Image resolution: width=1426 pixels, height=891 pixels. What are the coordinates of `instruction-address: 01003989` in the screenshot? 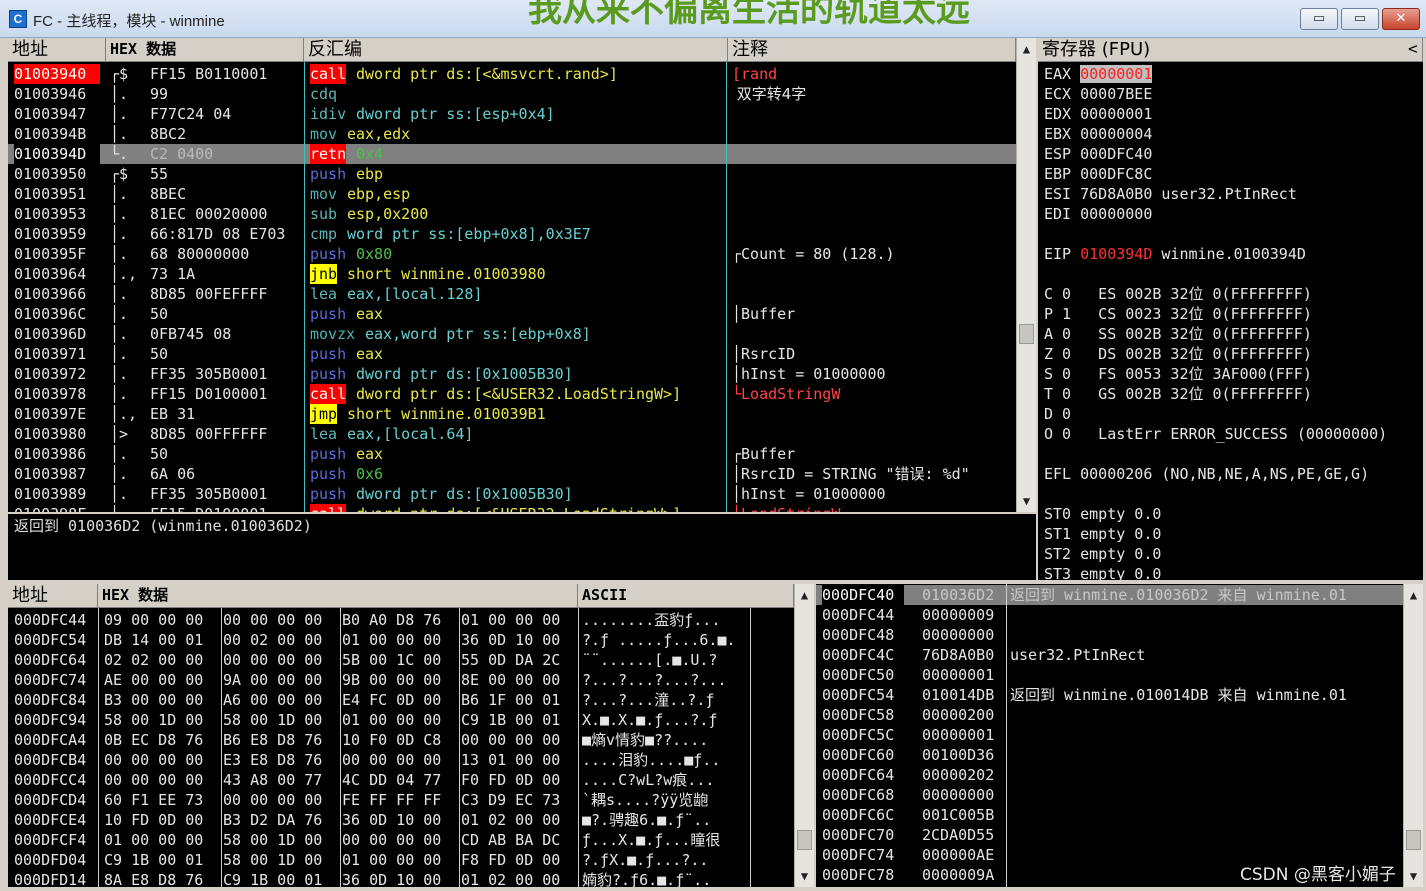 It's located at (57, 494).